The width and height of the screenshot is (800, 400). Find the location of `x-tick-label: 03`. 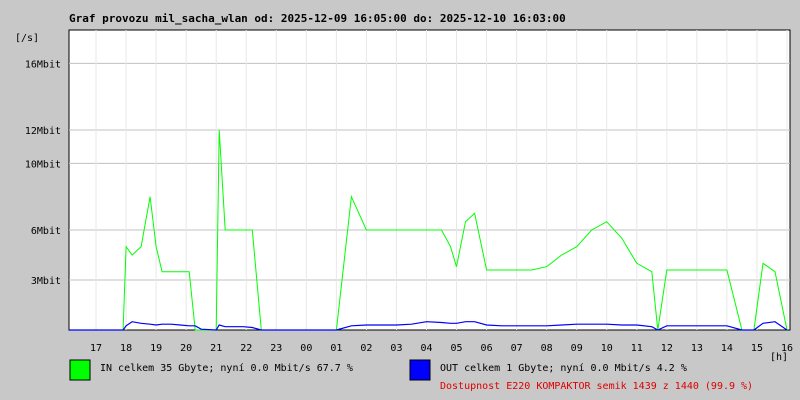

x-tick-label: 03 is located at coordinates (396, 348).